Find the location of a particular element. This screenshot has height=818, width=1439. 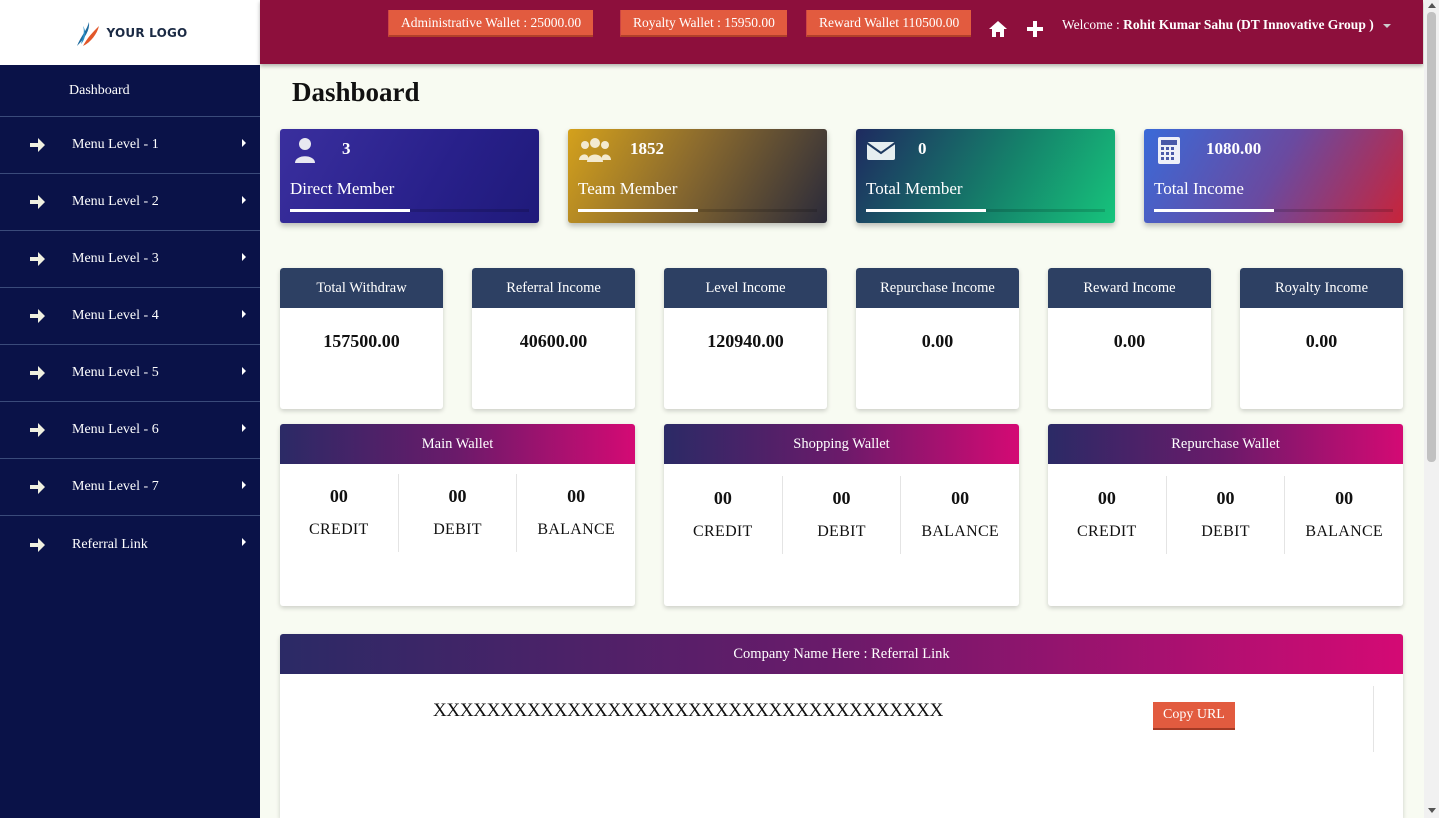

envelope-icon is located at coordinates (881, 151).